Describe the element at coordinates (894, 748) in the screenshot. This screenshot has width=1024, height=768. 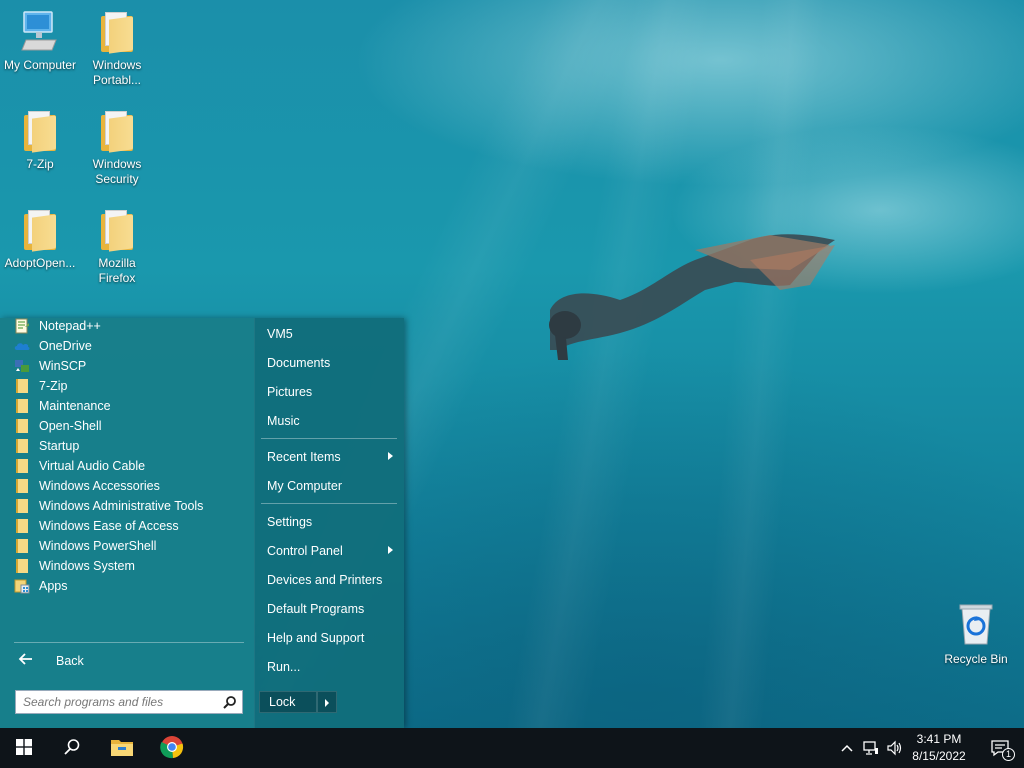
I see `volume-icon` at that location.